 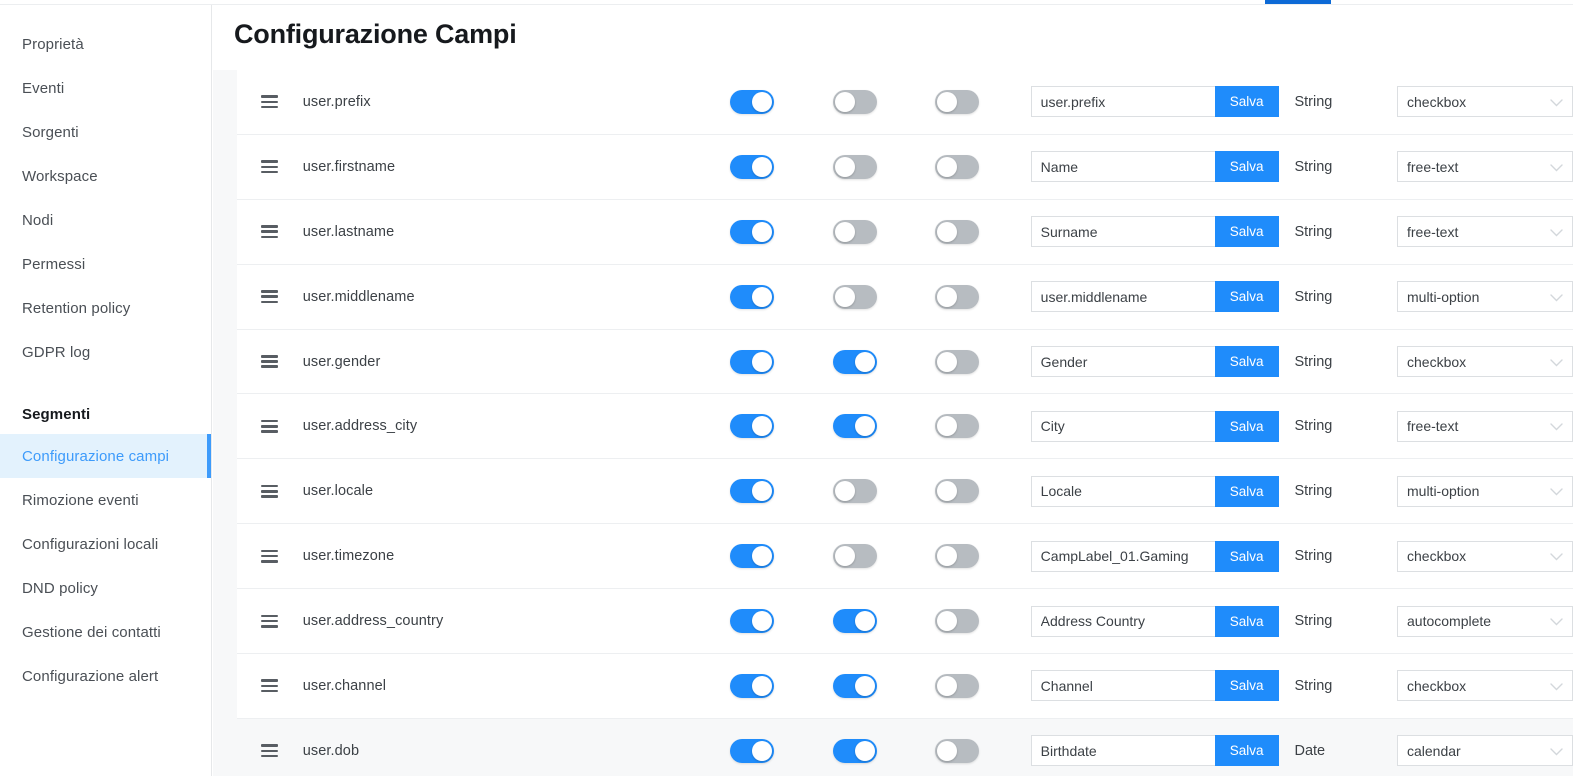 What do you see at coordinates (105, 308) in the screenshot?
I see `sidebar-item-retention-policy: Retention policy` at bounding box center [105, 308].